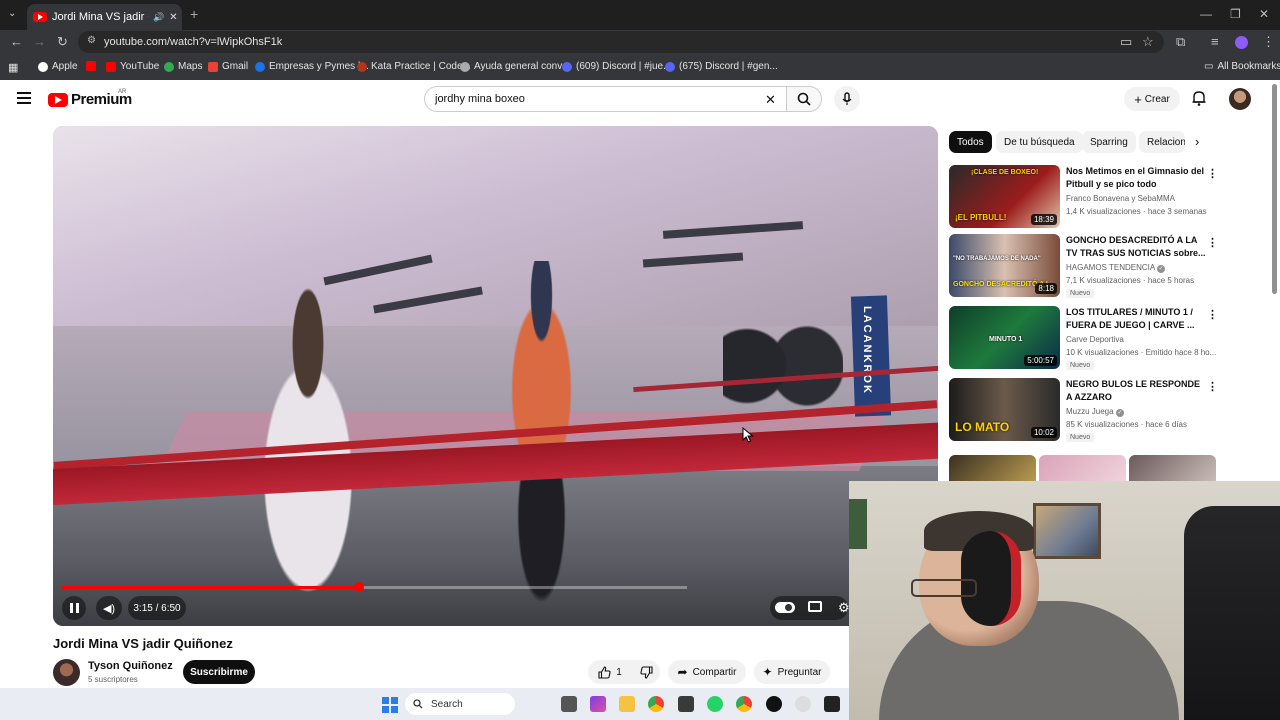 The height and width of the screenshot is (720, 1280). I want to click on duration-badge: 18:39, so click(1043, 219).